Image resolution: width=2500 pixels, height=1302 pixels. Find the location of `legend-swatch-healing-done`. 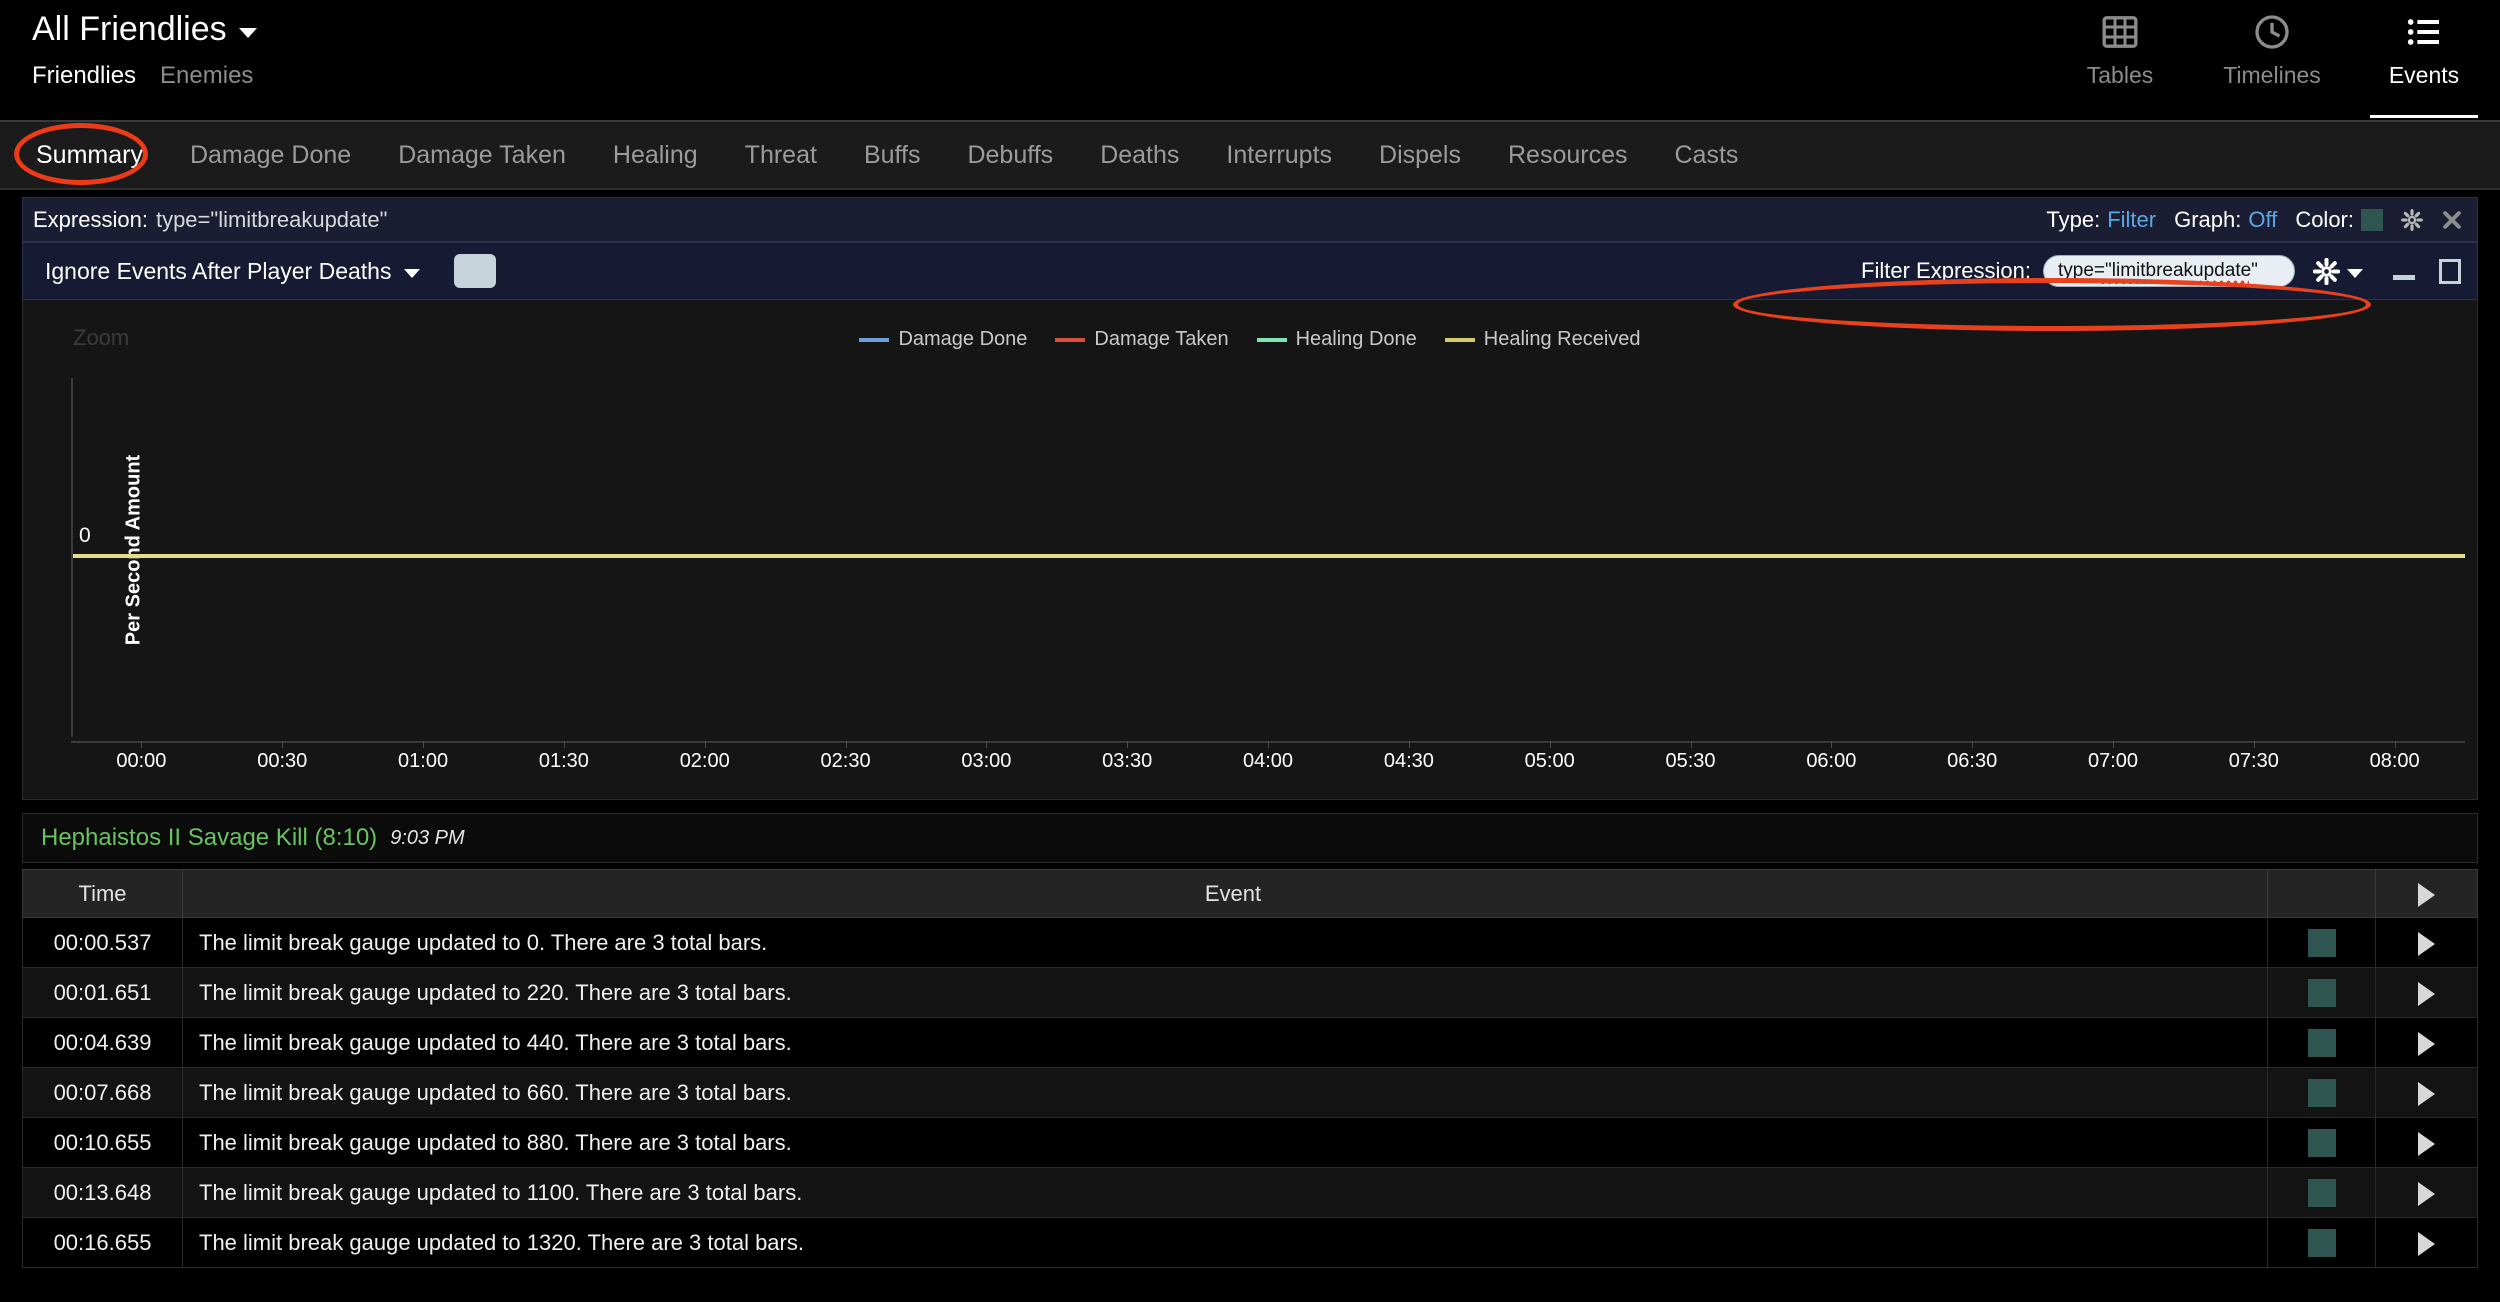

legend-swatch-healing-done is located at coordinates (1271, 339).